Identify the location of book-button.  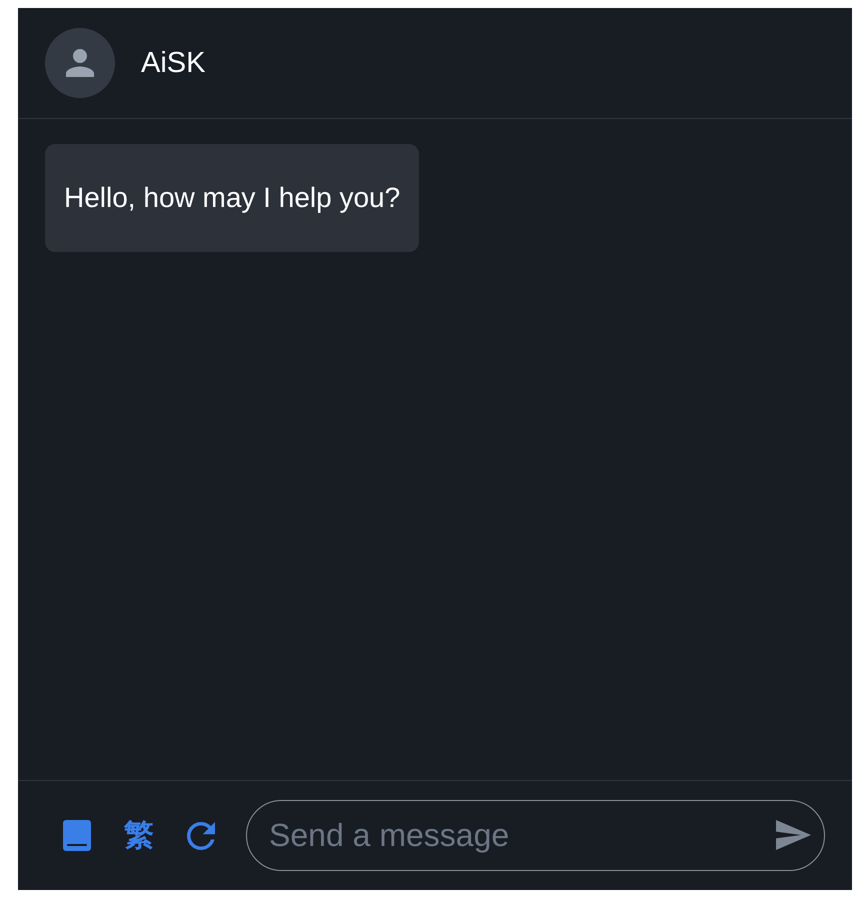
(77, 835).